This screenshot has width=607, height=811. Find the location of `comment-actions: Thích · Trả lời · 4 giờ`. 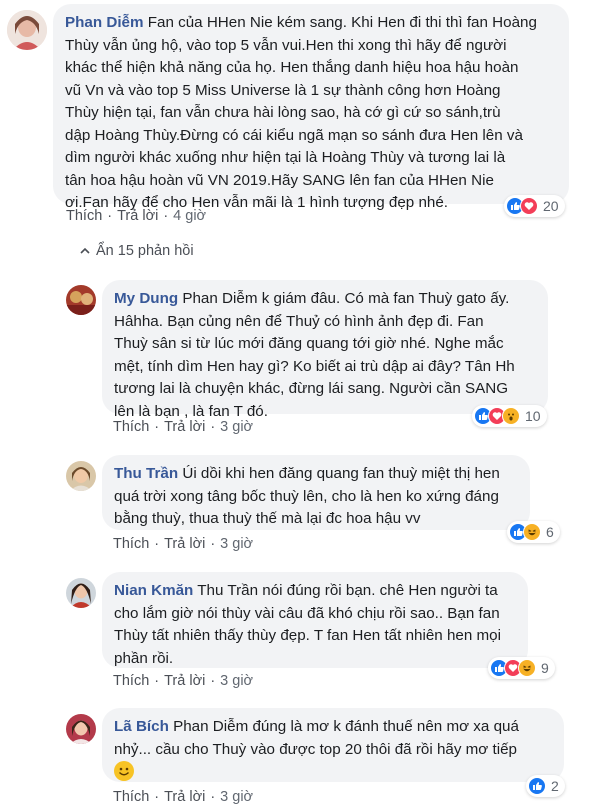

comment-actions: Thích · Trả lời · 4 giờ is located at coordinates (136, 216).